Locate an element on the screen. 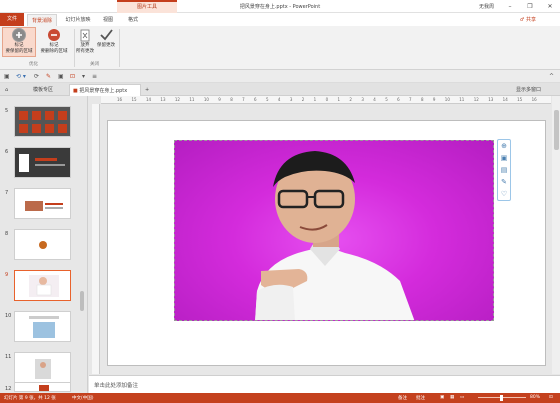 The width and height of the screenshot is (560, 403). format-painter-icon: ✎ is located at coordinates (48, 76).